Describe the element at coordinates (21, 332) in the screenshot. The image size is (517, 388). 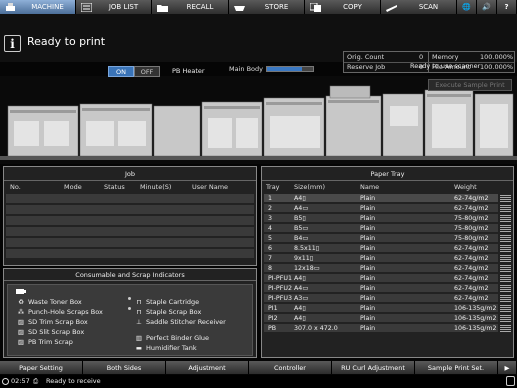
I see `slit-icon: ▨` at that location.